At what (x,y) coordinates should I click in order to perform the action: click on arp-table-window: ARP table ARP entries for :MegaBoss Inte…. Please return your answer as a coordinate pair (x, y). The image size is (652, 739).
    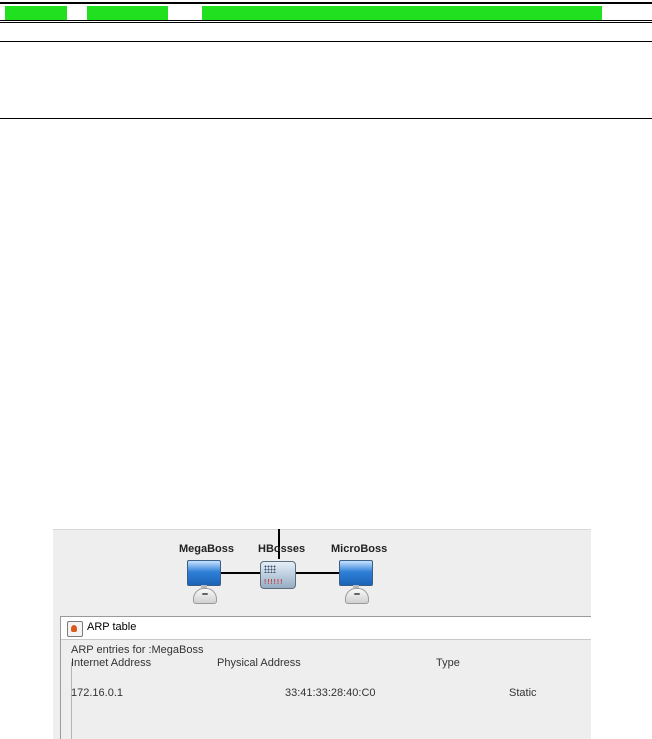
    Looking at the image, I should click on (325, 677).